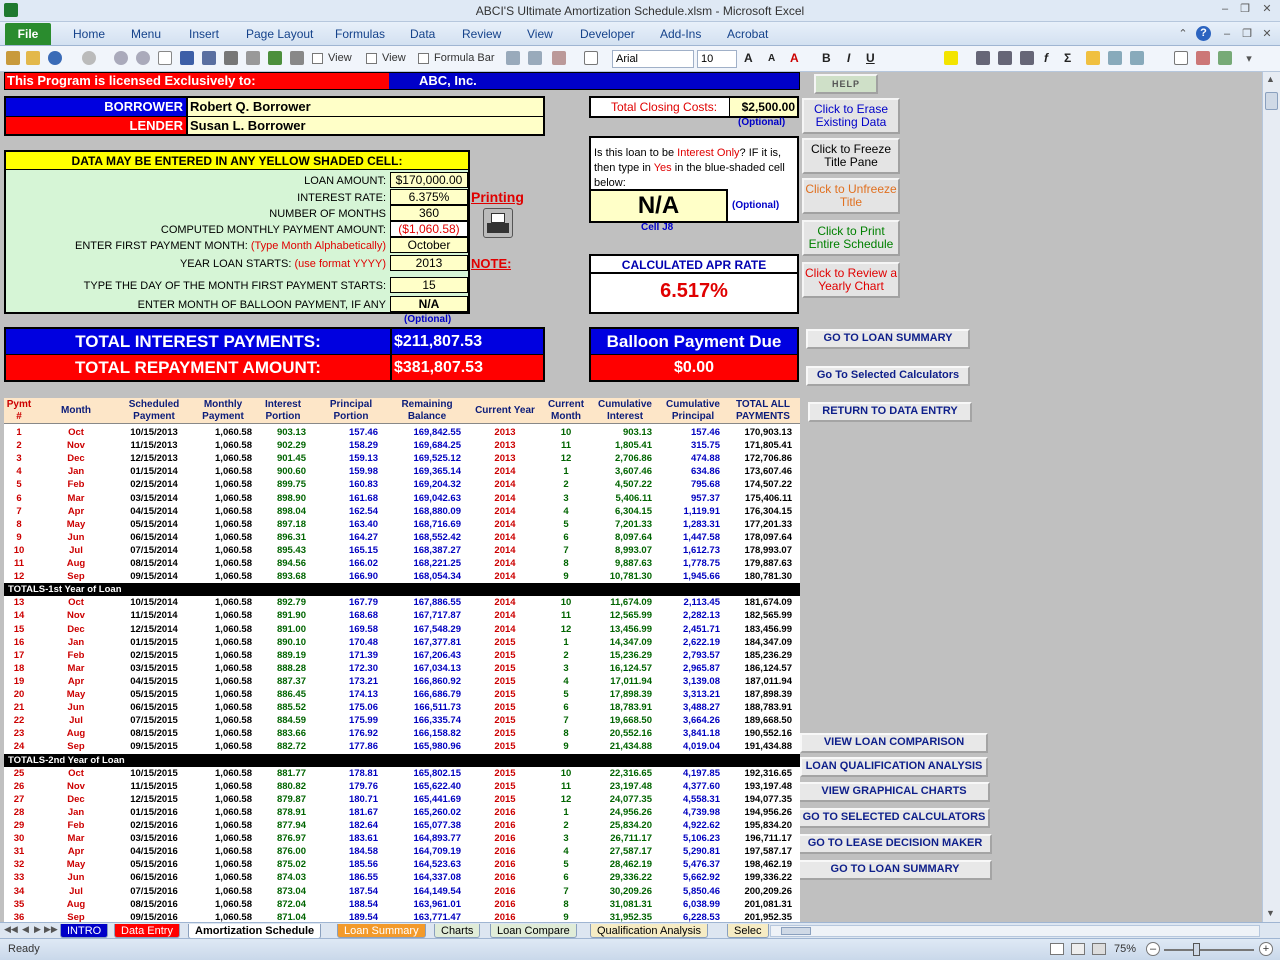 This screenshot has height=960, width=1280. What do you see at coordinates (37, 929) in the screenshot?
I see `tab-nav-next-icon: ▶` at bounding box center [37, 929].